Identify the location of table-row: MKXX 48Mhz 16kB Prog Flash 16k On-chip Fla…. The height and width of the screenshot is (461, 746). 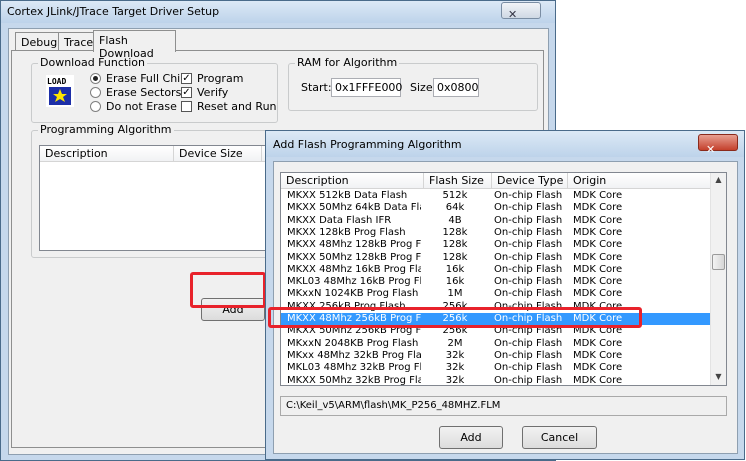
(496, 270).